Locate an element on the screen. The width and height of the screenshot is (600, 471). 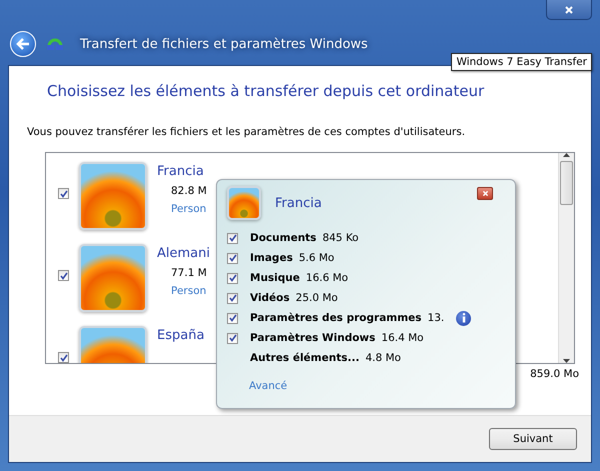
transfer-icon is located at coordinates (55, 44).